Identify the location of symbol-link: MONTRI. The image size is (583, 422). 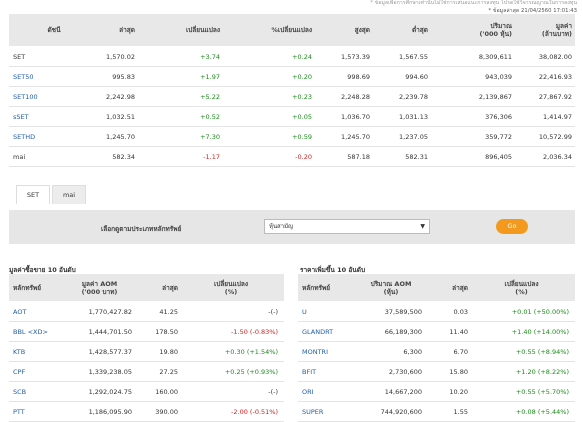
(329, 352).